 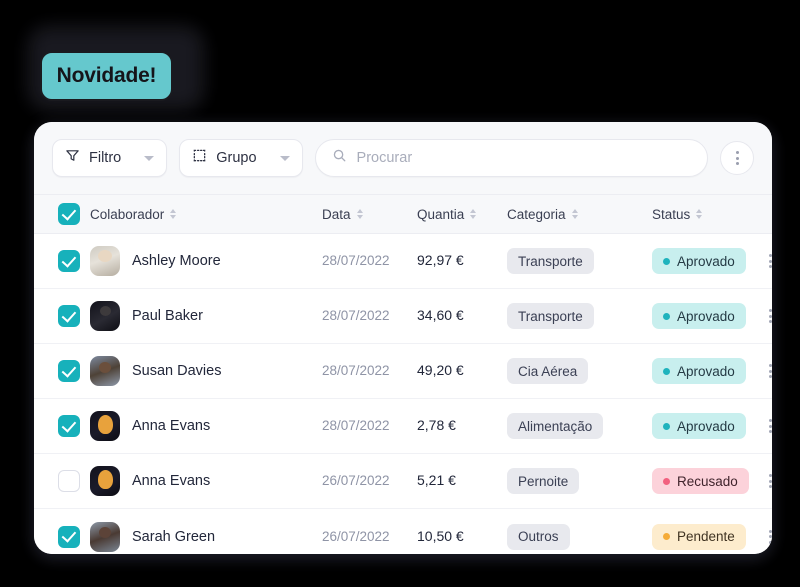 I want to click on category-badge: Pernoite, so click(x=543, y=481).